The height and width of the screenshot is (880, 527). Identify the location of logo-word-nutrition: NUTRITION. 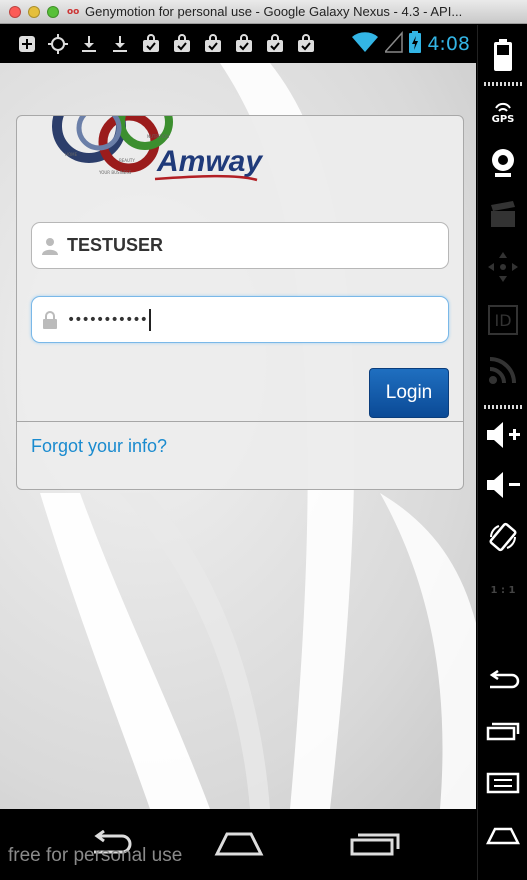
(158, 136).